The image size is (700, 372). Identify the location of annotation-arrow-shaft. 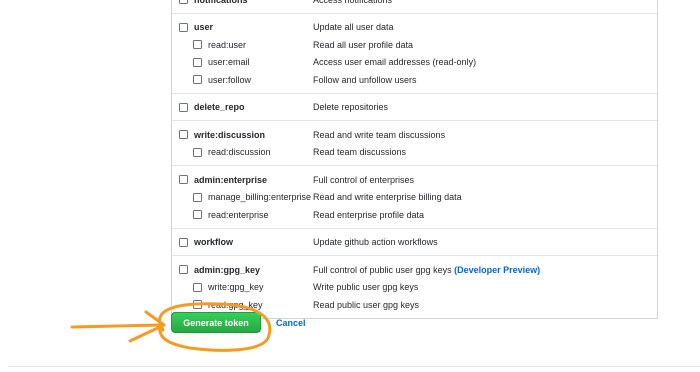
(117, 326).